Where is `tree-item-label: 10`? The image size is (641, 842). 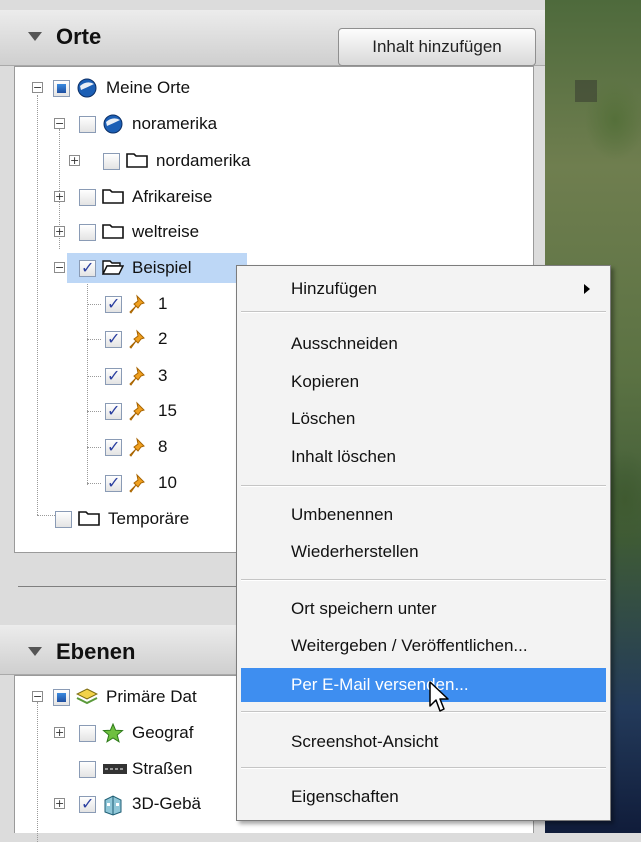 tree-item-label: 10 is located at coordinates (167, 482).